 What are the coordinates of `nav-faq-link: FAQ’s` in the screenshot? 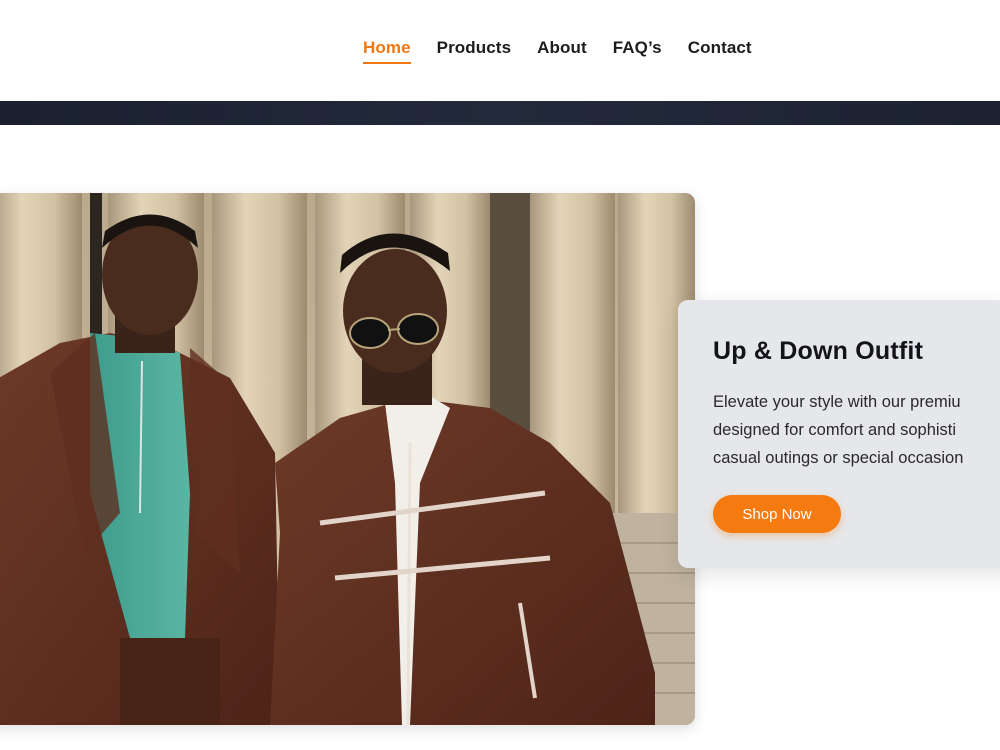 It's located at (637, 51).